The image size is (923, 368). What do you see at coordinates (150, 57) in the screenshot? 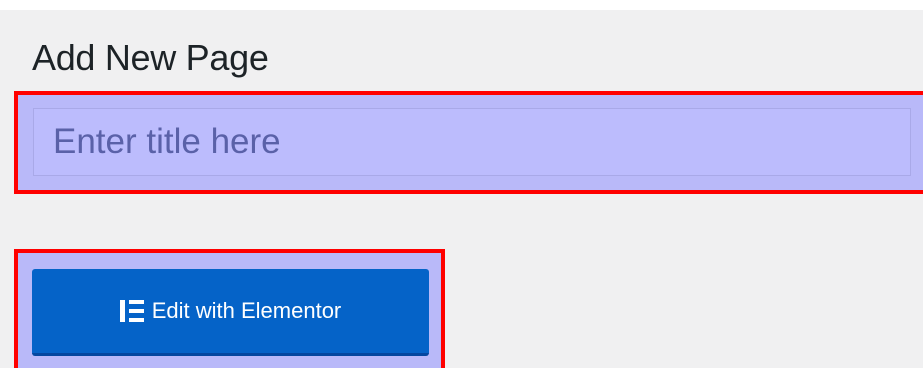
I see `page-title: Add New Page` at bounding box center [150, 57].